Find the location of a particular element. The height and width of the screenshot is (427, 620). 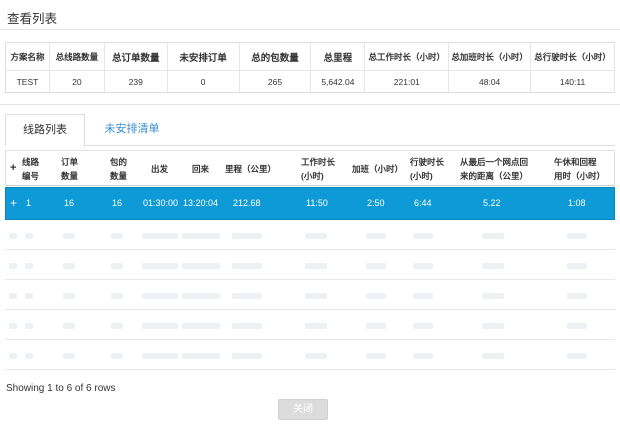

cell-work-hours: 11:50 is located at coordinates (317, 203).